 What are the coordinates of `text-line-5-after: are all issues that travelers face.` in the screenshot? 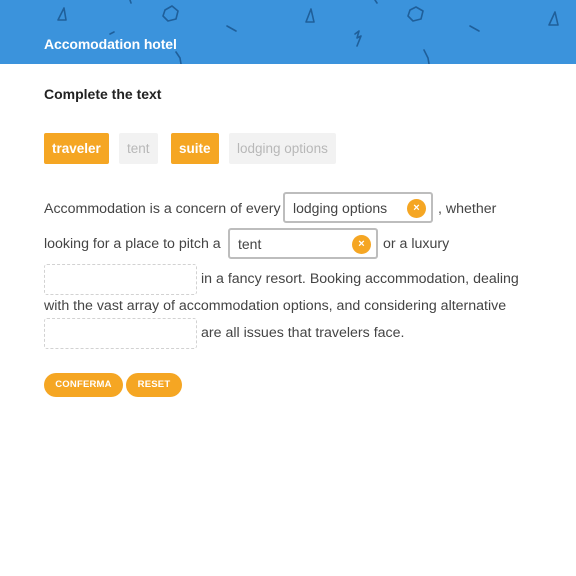 It's located at (303, 333).